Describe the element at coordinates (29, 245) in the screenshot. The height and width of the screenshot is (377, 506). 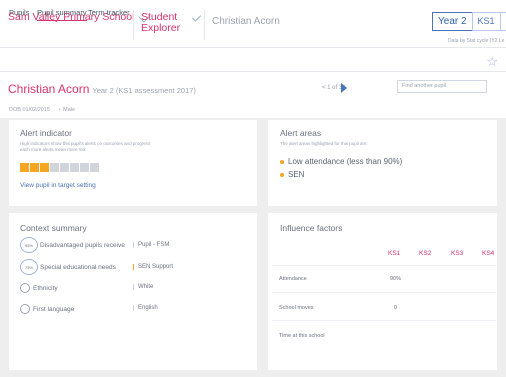
I see `percentage-ring: 95%` at that location.